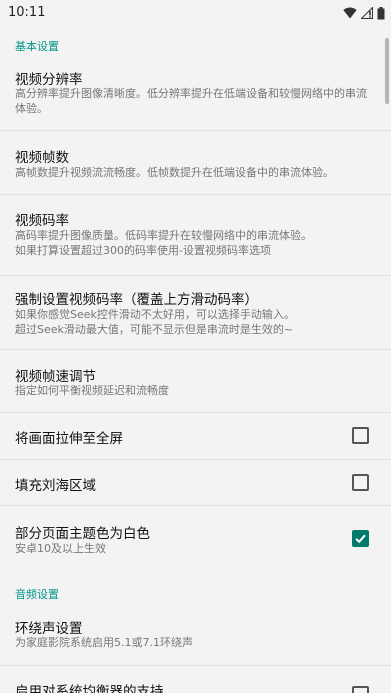  I want to click on pref-title: 将画面拉伸至全屏, so click(69, 439).